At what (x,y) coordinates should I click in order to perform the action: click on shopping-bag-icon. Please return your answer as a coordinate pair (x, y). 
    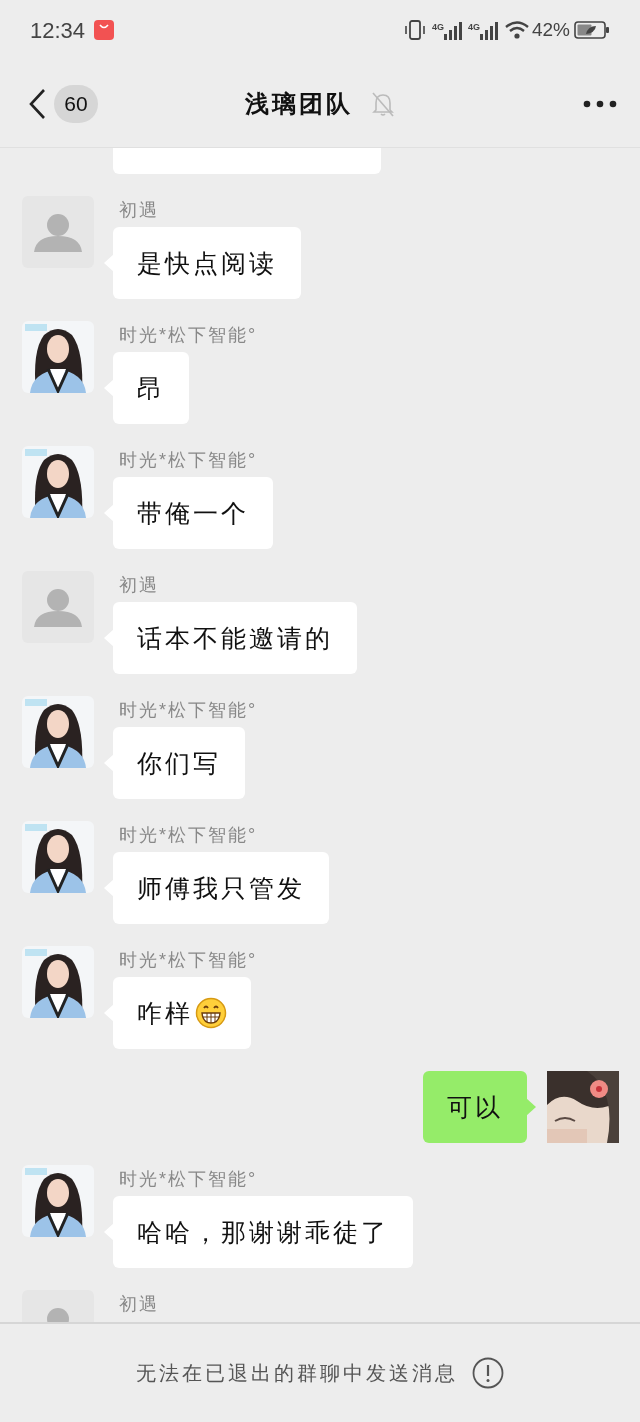
    Looking at the image, I should click on (104, 30).